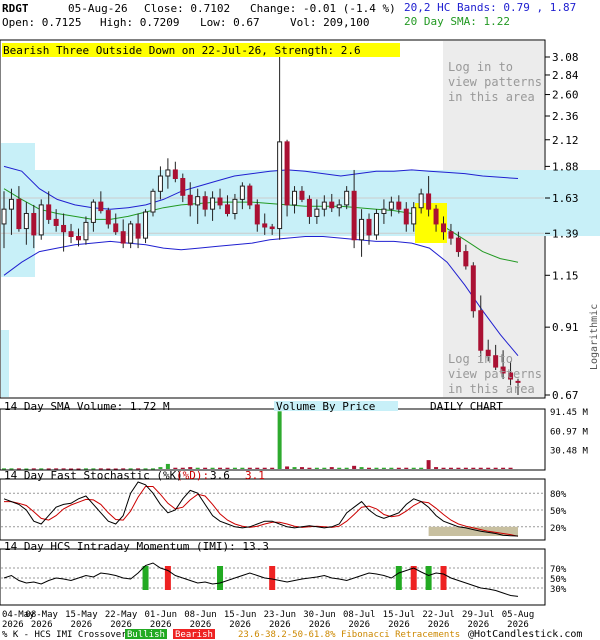  Describe the element at coordinates (255, 475) in the screenshot. I see `stoch-d-value: 3.1` at that location.